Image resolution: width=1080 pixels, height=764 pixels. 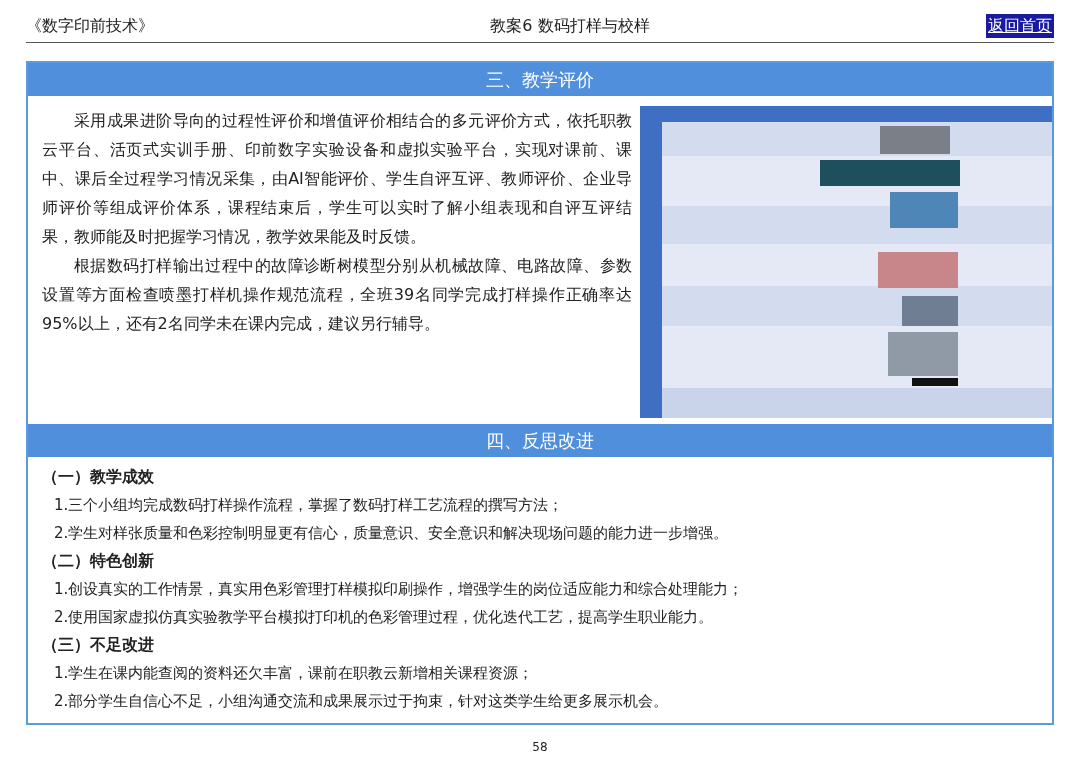 I want to click on paragraph: 根据数码打样输出过程中的故障诊断树模型分别从机械故障、电路故障、参数设置等方面检查喷墨打样机操作规范流程，全班39名同学完成打样操作正确率达95%以上，还有2名同学未在课内完成，建议另行辅导。, so click(x=337, y=295).